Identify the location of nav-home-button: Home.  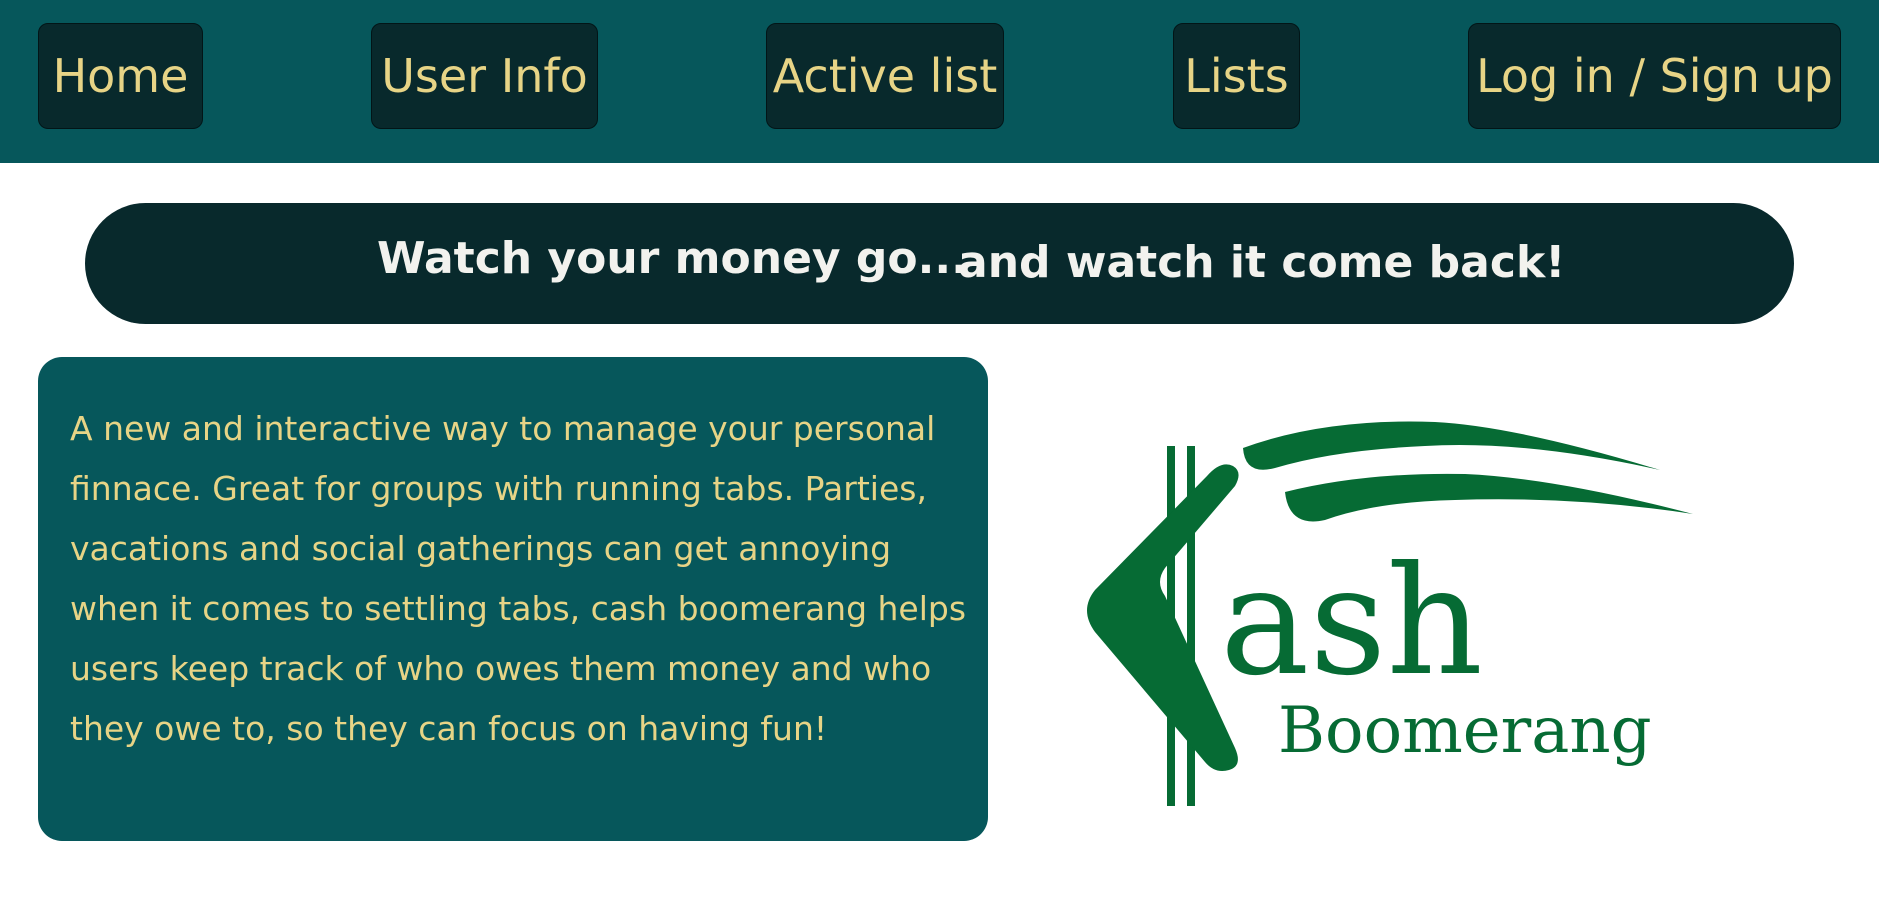
(120, 76).